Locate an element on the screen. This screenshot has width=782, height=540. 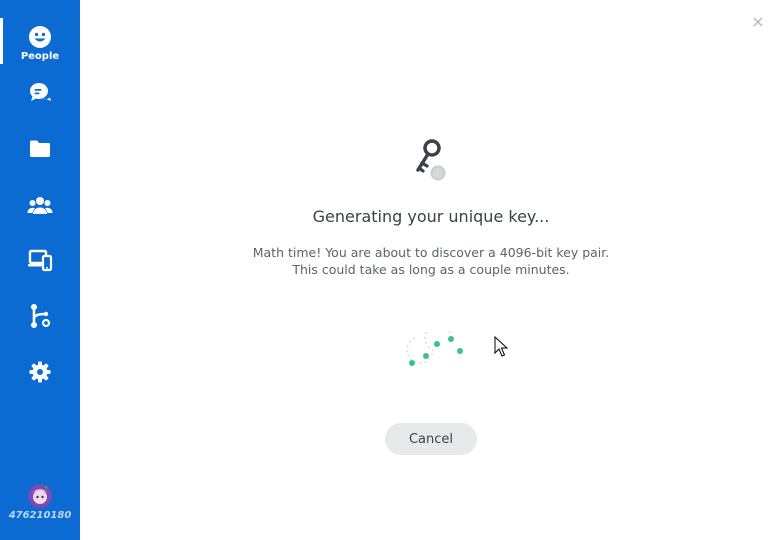
gear-icon is located at coordinates (40, 372).